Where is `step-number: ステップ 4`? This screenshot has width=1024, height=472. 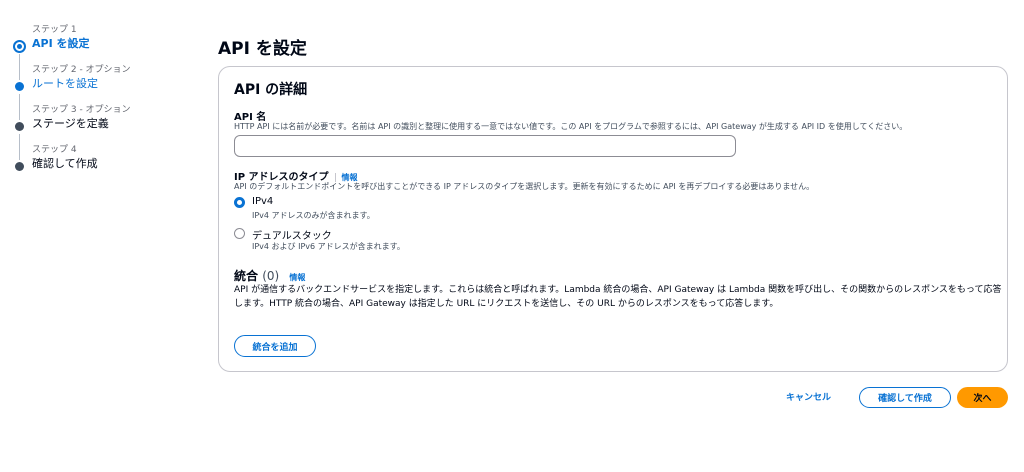
step-number: ステップ 4 is located at coordinates (54, 150).